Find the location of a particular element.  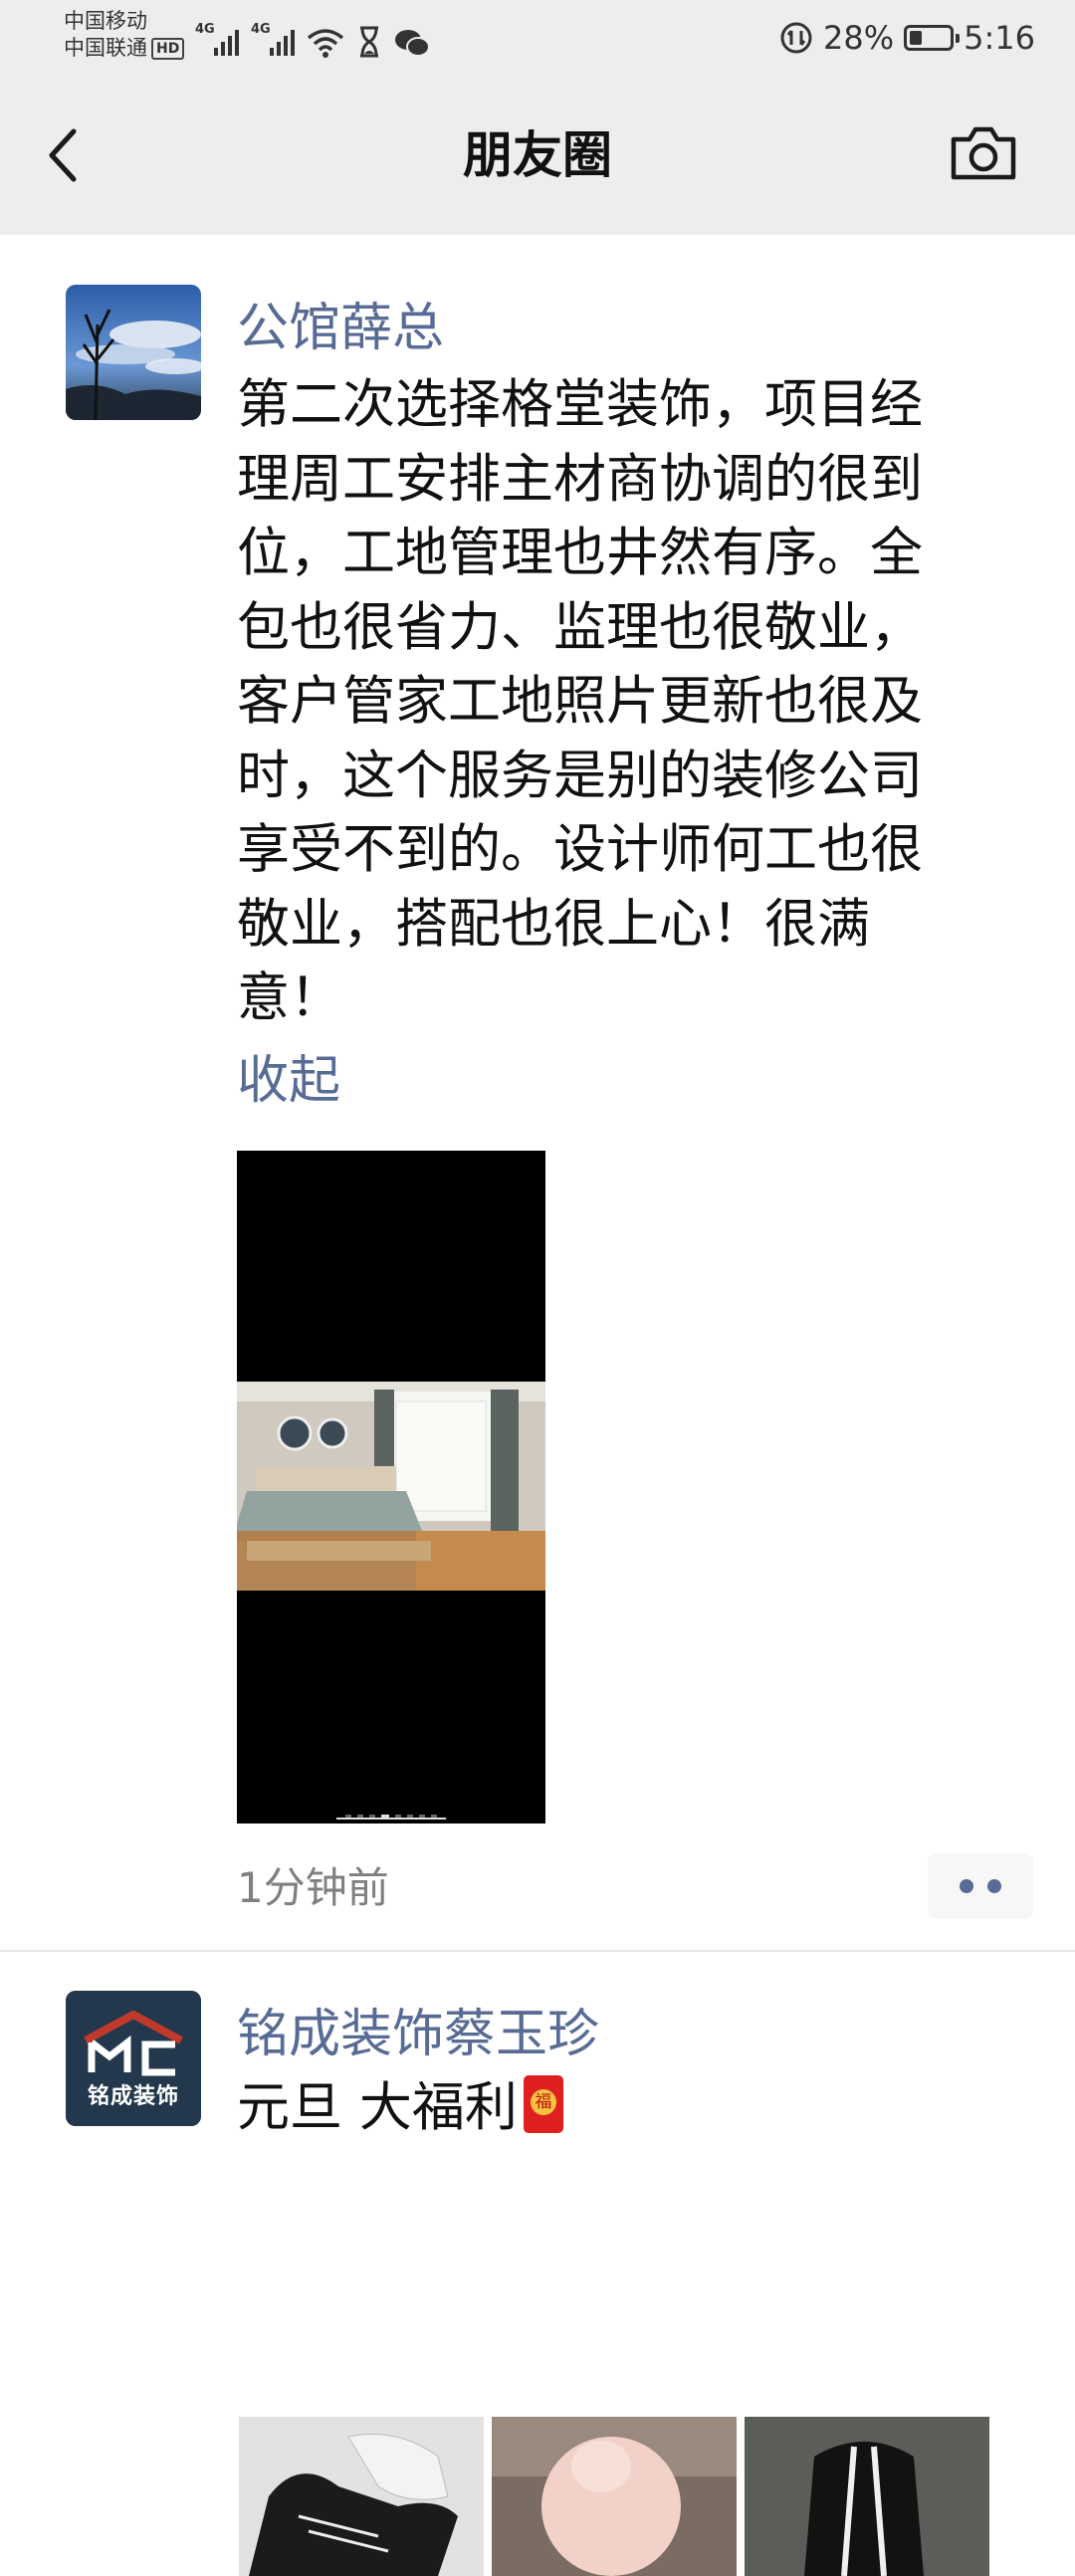

sneaker-image is located at coordinates (362, 2496).